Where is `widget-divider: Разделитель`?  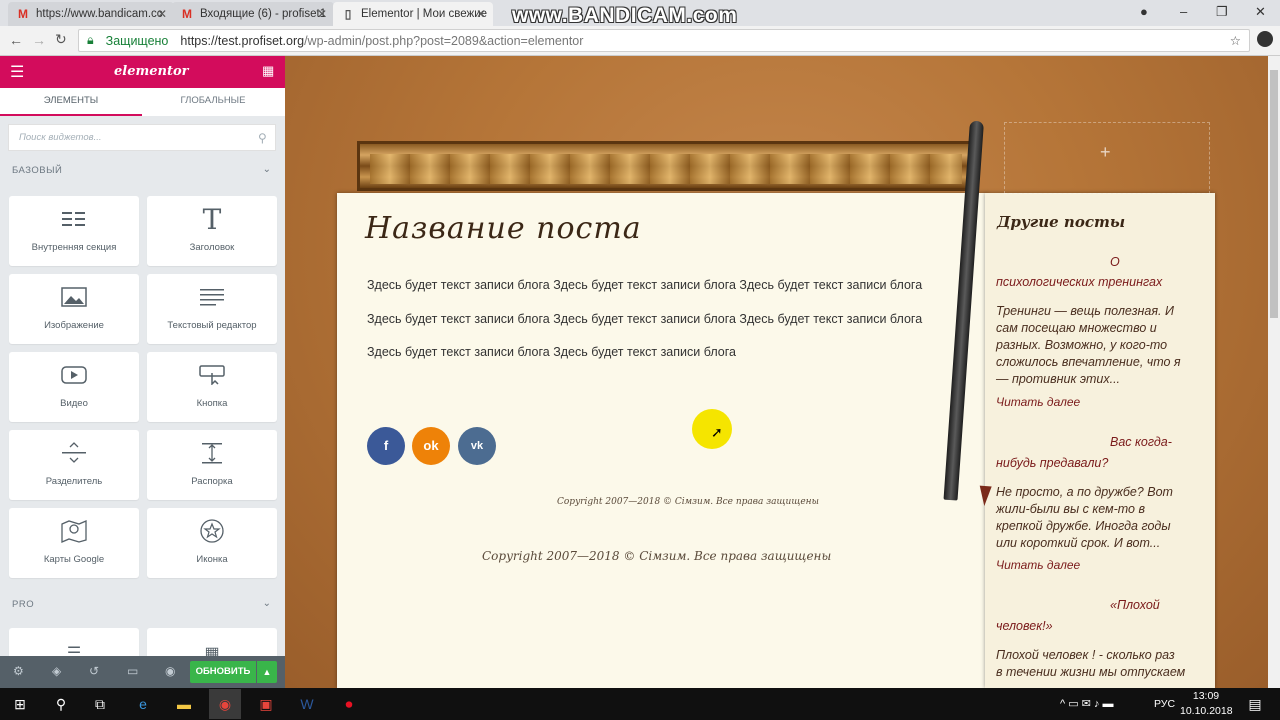 widget-divider: Разделитель is located at coordinates (74, 465).